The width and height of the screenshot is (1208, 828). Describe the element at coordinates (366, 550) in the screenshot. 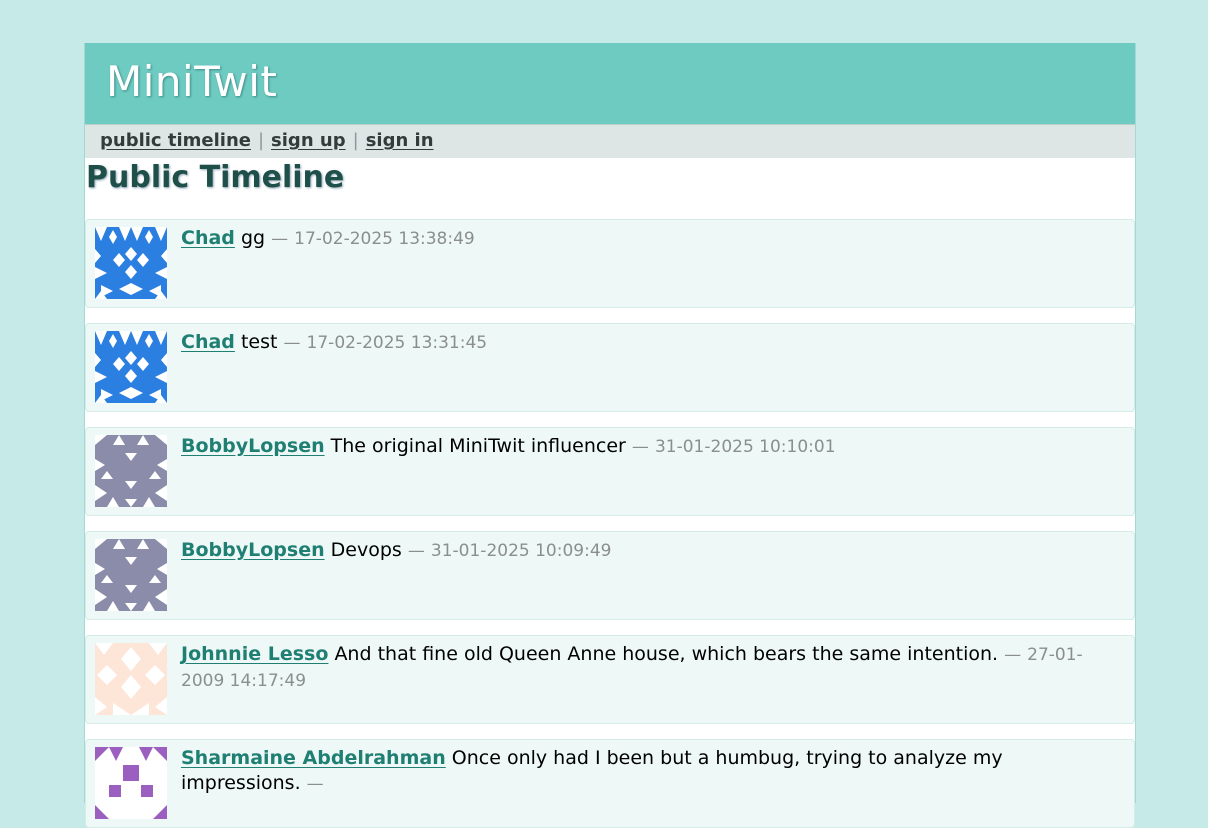

I see `message-text: Devops` at that location.